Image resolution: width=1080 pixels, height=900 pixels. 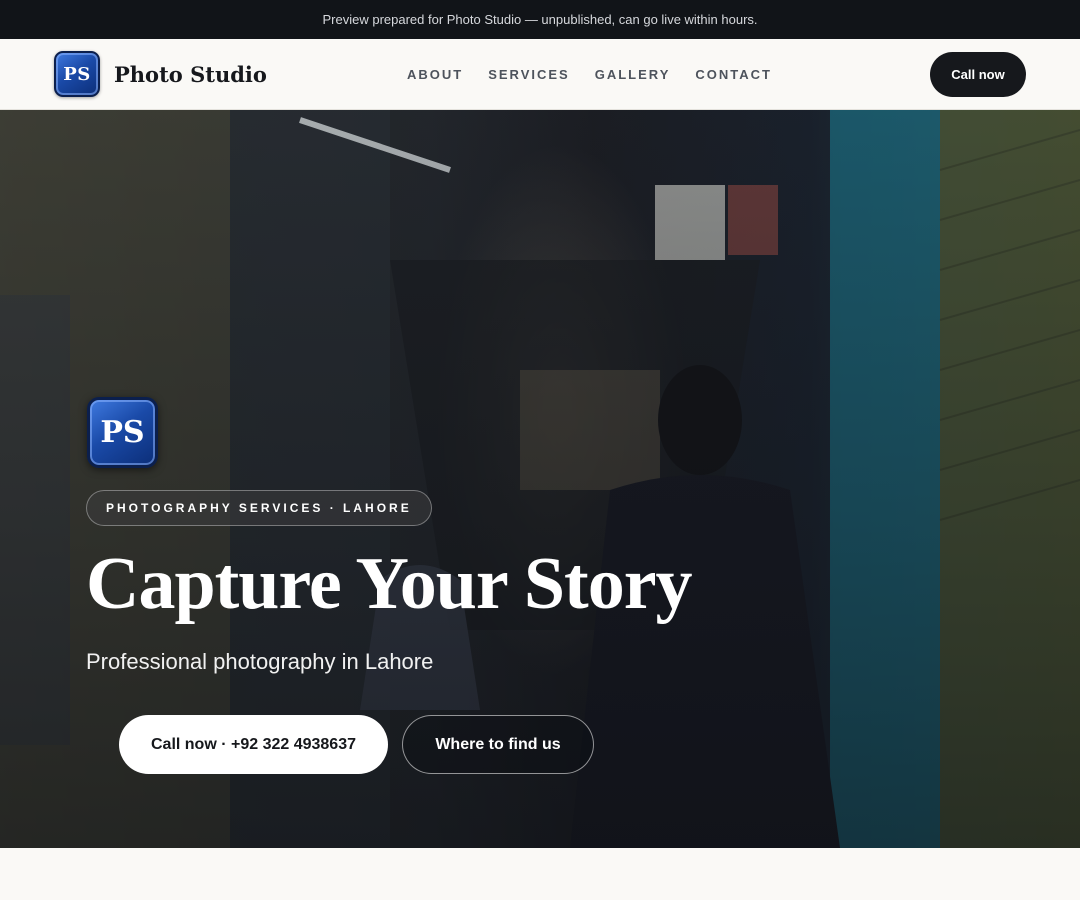 I want to click on nav-link-about: ABOUT, so click(x=435, y=74).